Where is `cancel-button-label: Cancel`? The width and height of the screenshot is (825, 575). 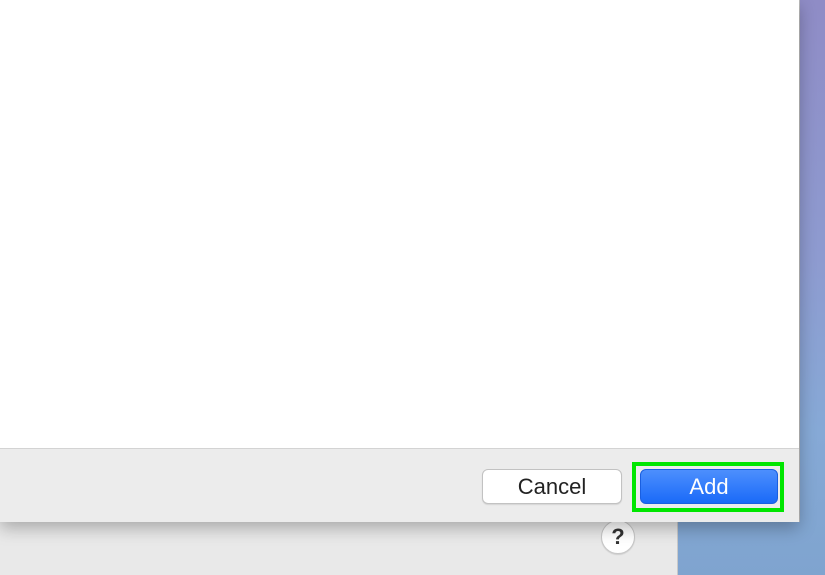 cancel-button-label: Cancel is located at coordinates (552, 486).